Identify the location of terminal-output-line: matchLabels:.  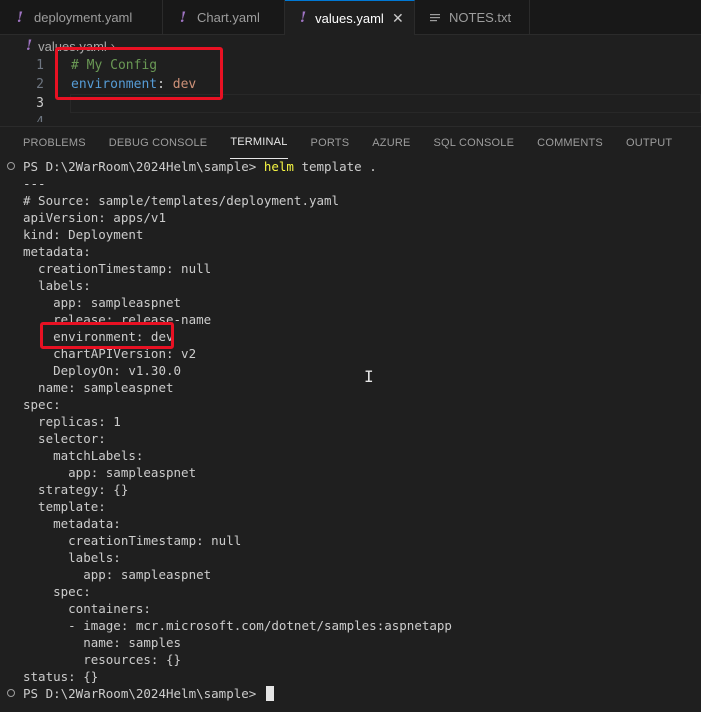
(83, 455).